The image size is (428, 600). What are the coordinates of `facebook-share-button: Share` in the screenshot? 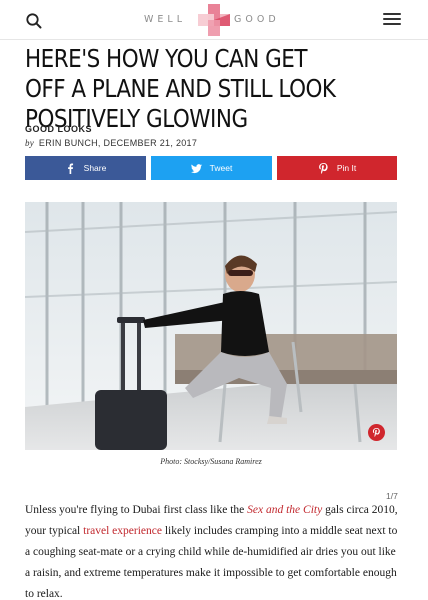 It's located at (85, 168).